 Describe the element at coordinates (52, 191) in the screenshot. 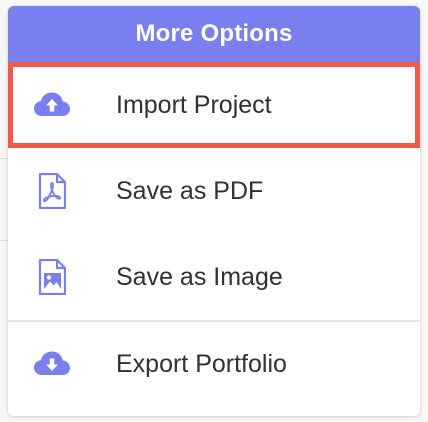

I see `pdf-file-icon` at that location.